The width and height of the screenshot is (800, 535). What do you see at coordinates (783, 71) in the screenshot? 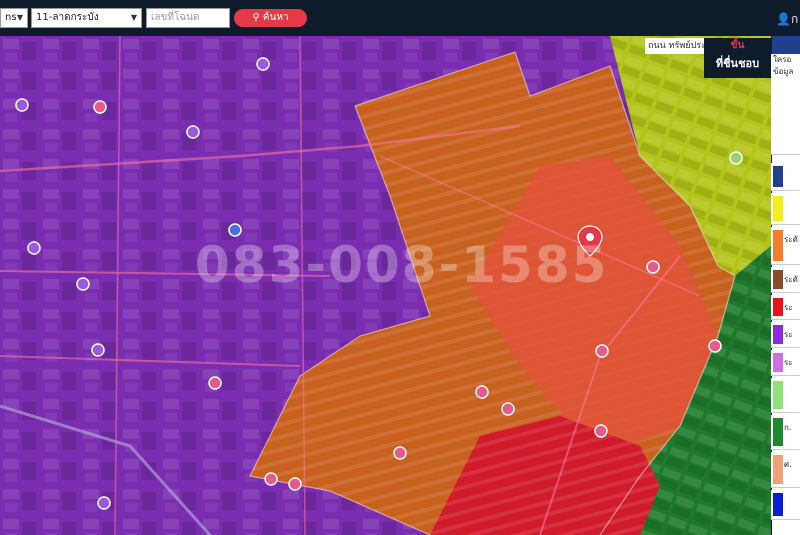
I see `side-panel-line: ข้อมูล` at bounding box center [783, 71].